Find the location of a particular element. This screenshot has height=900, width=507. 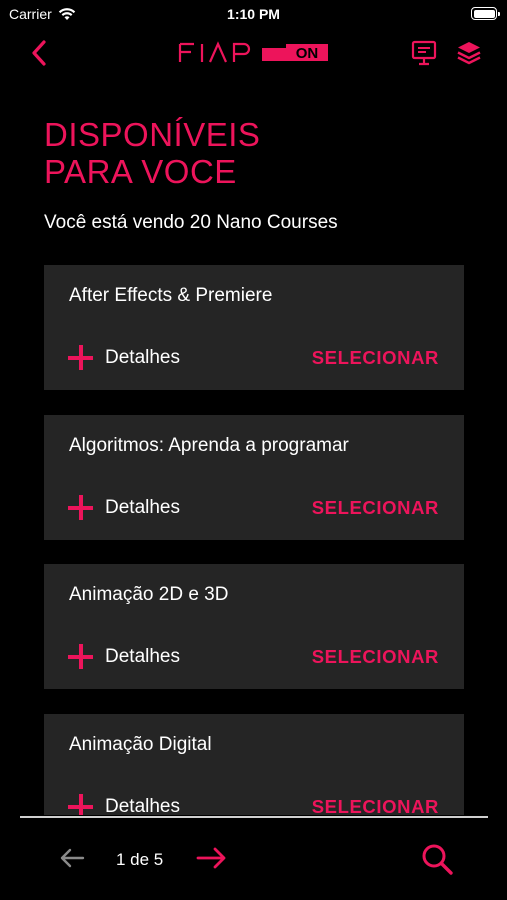

search-icon is located at coordinates (437, 859).